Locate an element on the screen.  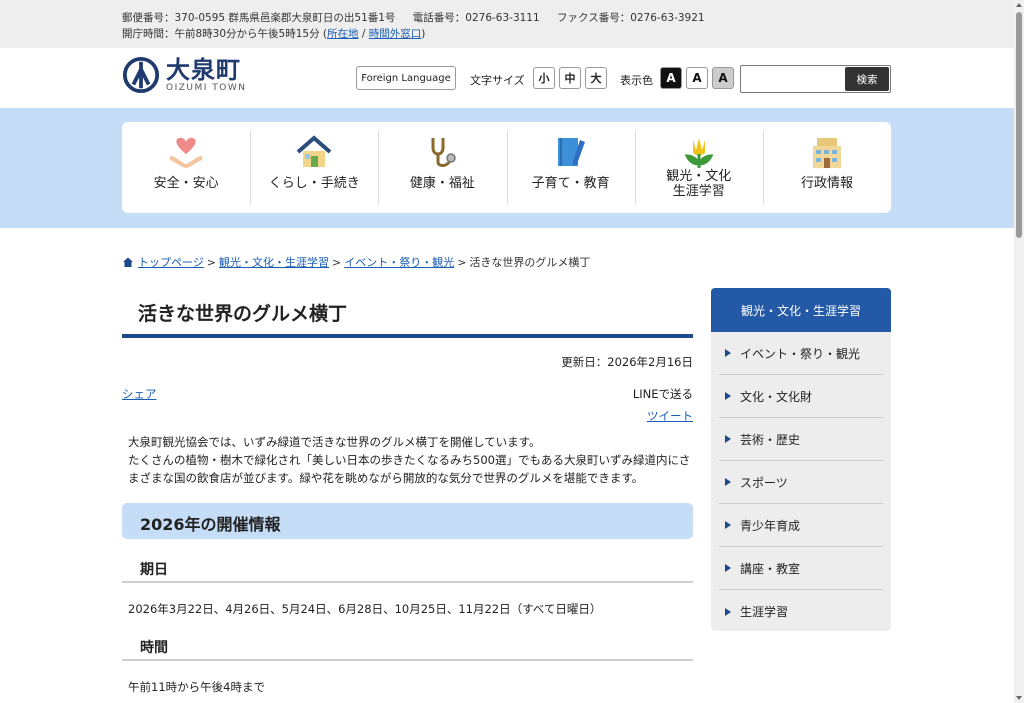
font-size-medium-button: 中 is located at coordinates (570, 78).